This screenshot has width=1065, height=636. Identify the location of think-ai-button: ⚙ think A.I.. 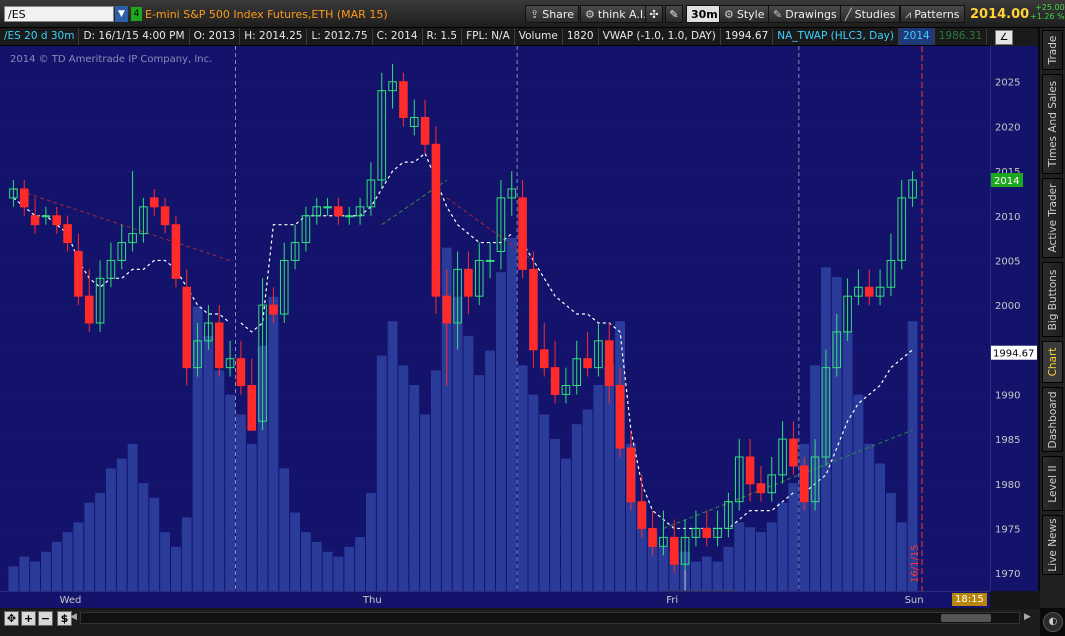
(616, 14).